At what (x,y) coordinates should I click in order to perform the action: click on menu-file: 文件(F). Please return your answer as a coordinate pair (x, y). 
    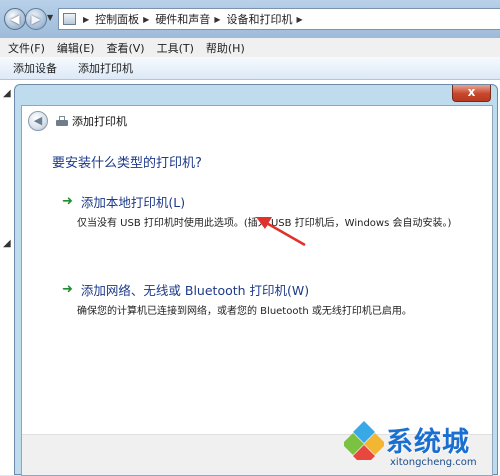
    Looking at the image, I should click on (26, 48).